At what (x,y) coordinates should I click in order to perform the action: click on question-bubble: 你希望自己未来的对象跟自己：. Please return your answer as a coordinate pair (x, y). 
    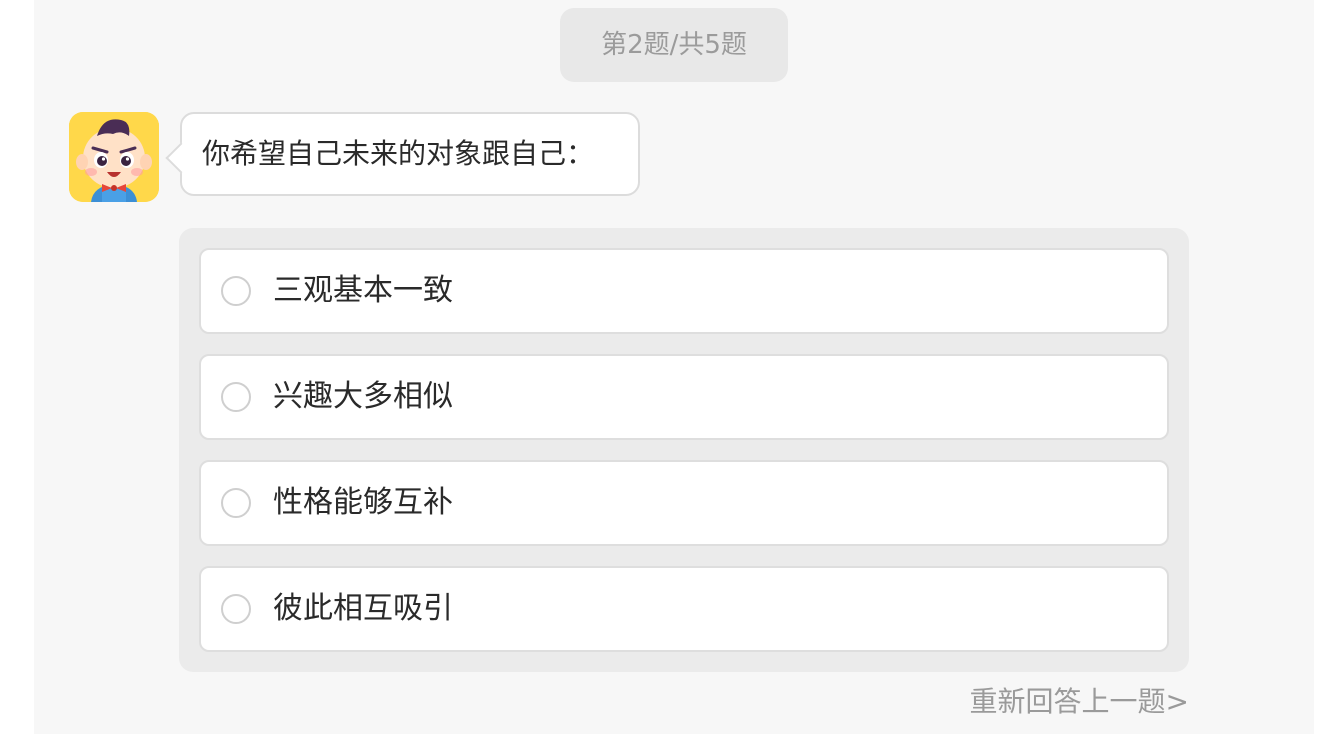
    Looking at the image, I should click on (402, 154).